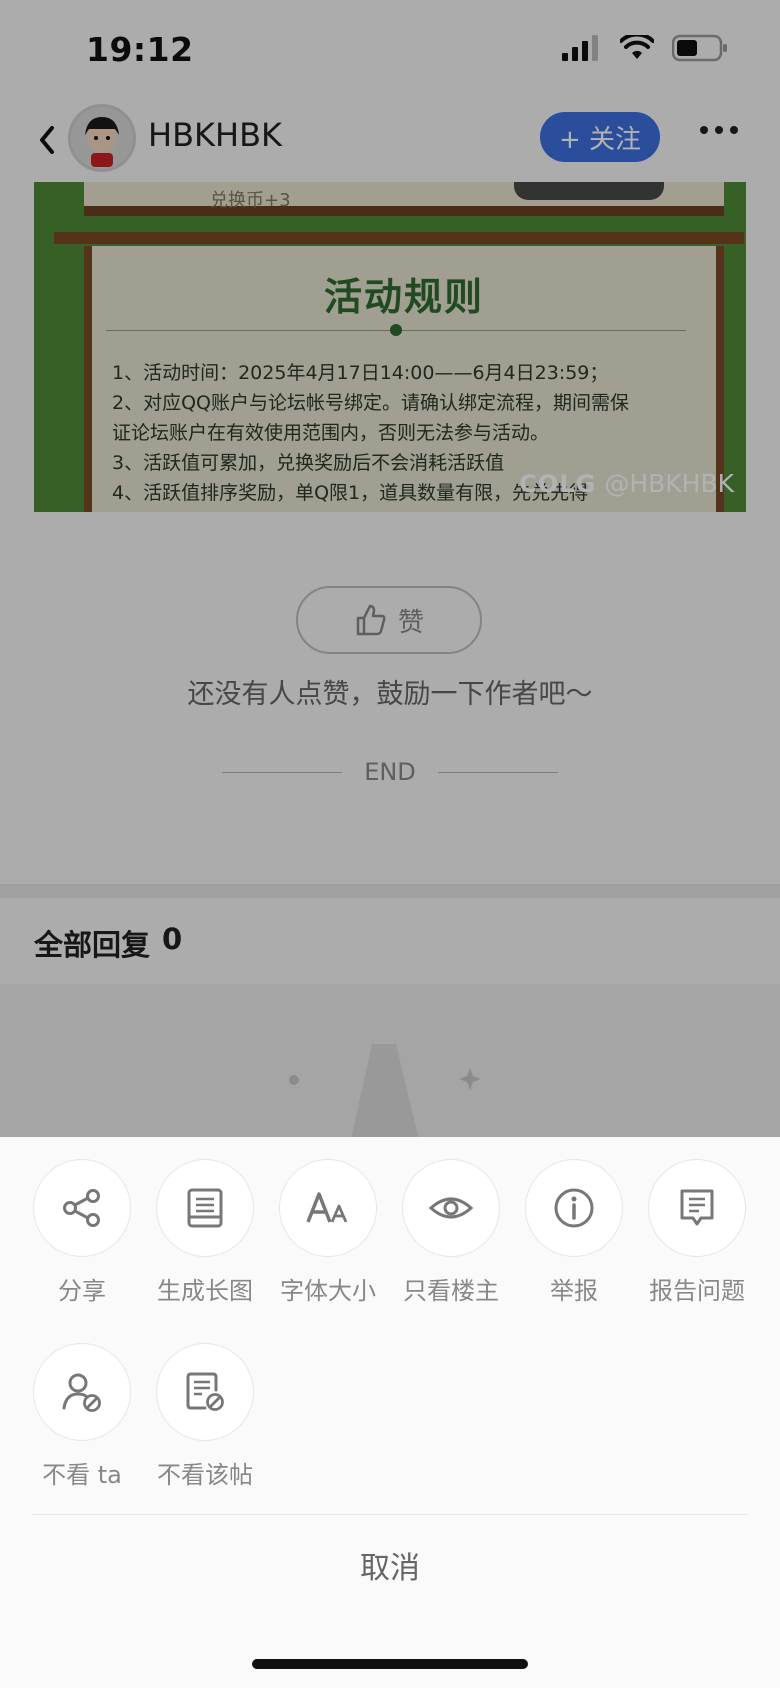  I want to click on long-image-icon, so click(205, 1208).